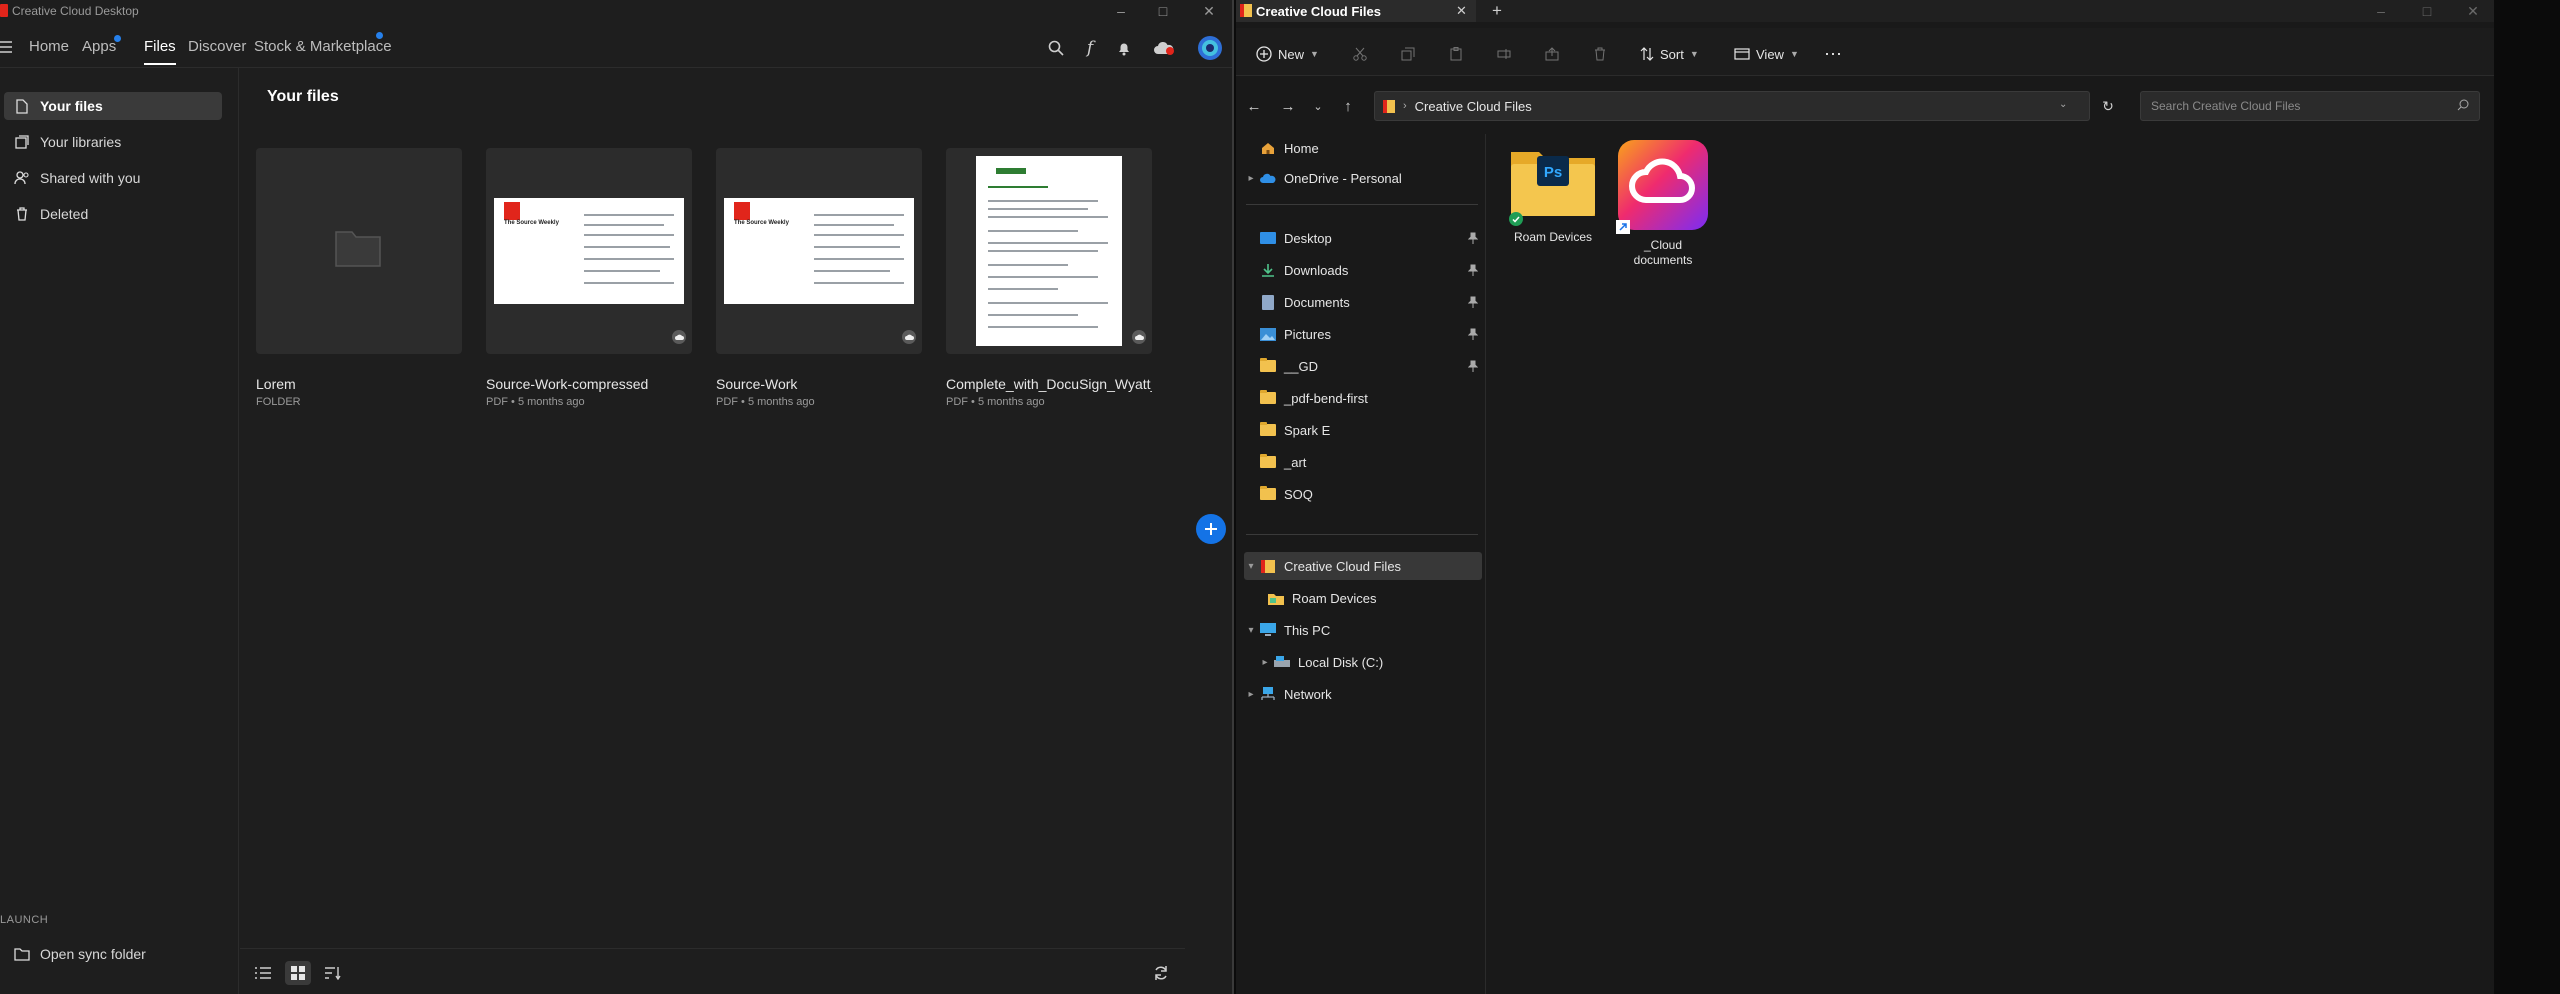 The width and height of the screenshot is (2560, 994). Describe the element at coordinates (1600, 54) in the screenshot. I see `delete-icon` at that location.